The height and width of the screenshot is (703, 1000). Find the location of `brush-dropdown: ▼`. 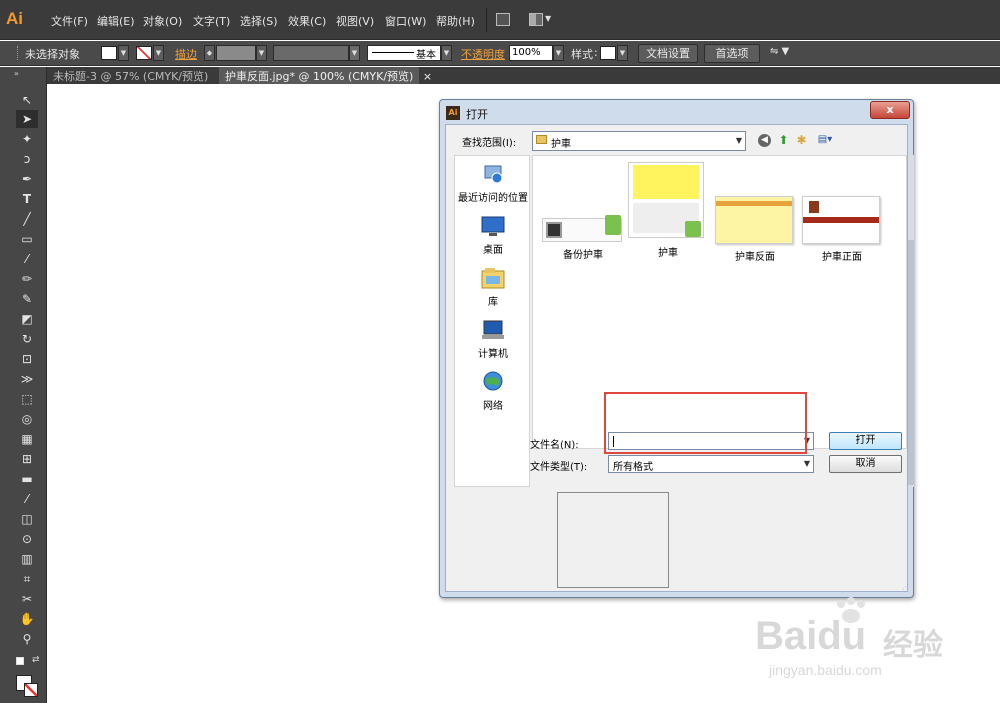

brush-dropdown: ▼ is located at coordinates (446, 53).